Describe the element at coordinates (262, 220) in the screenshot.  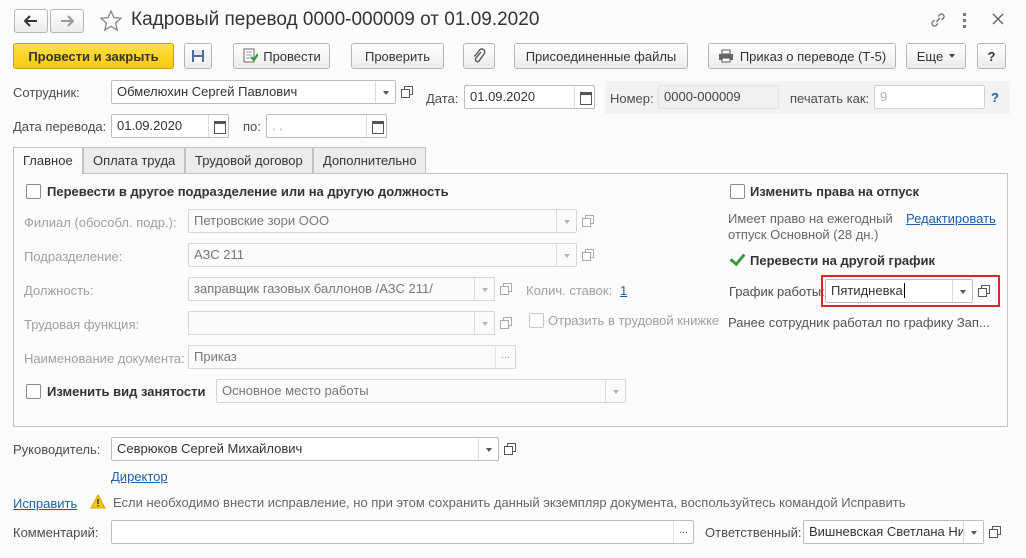
I see `branch-value: Петровские зори ООО` at that location.